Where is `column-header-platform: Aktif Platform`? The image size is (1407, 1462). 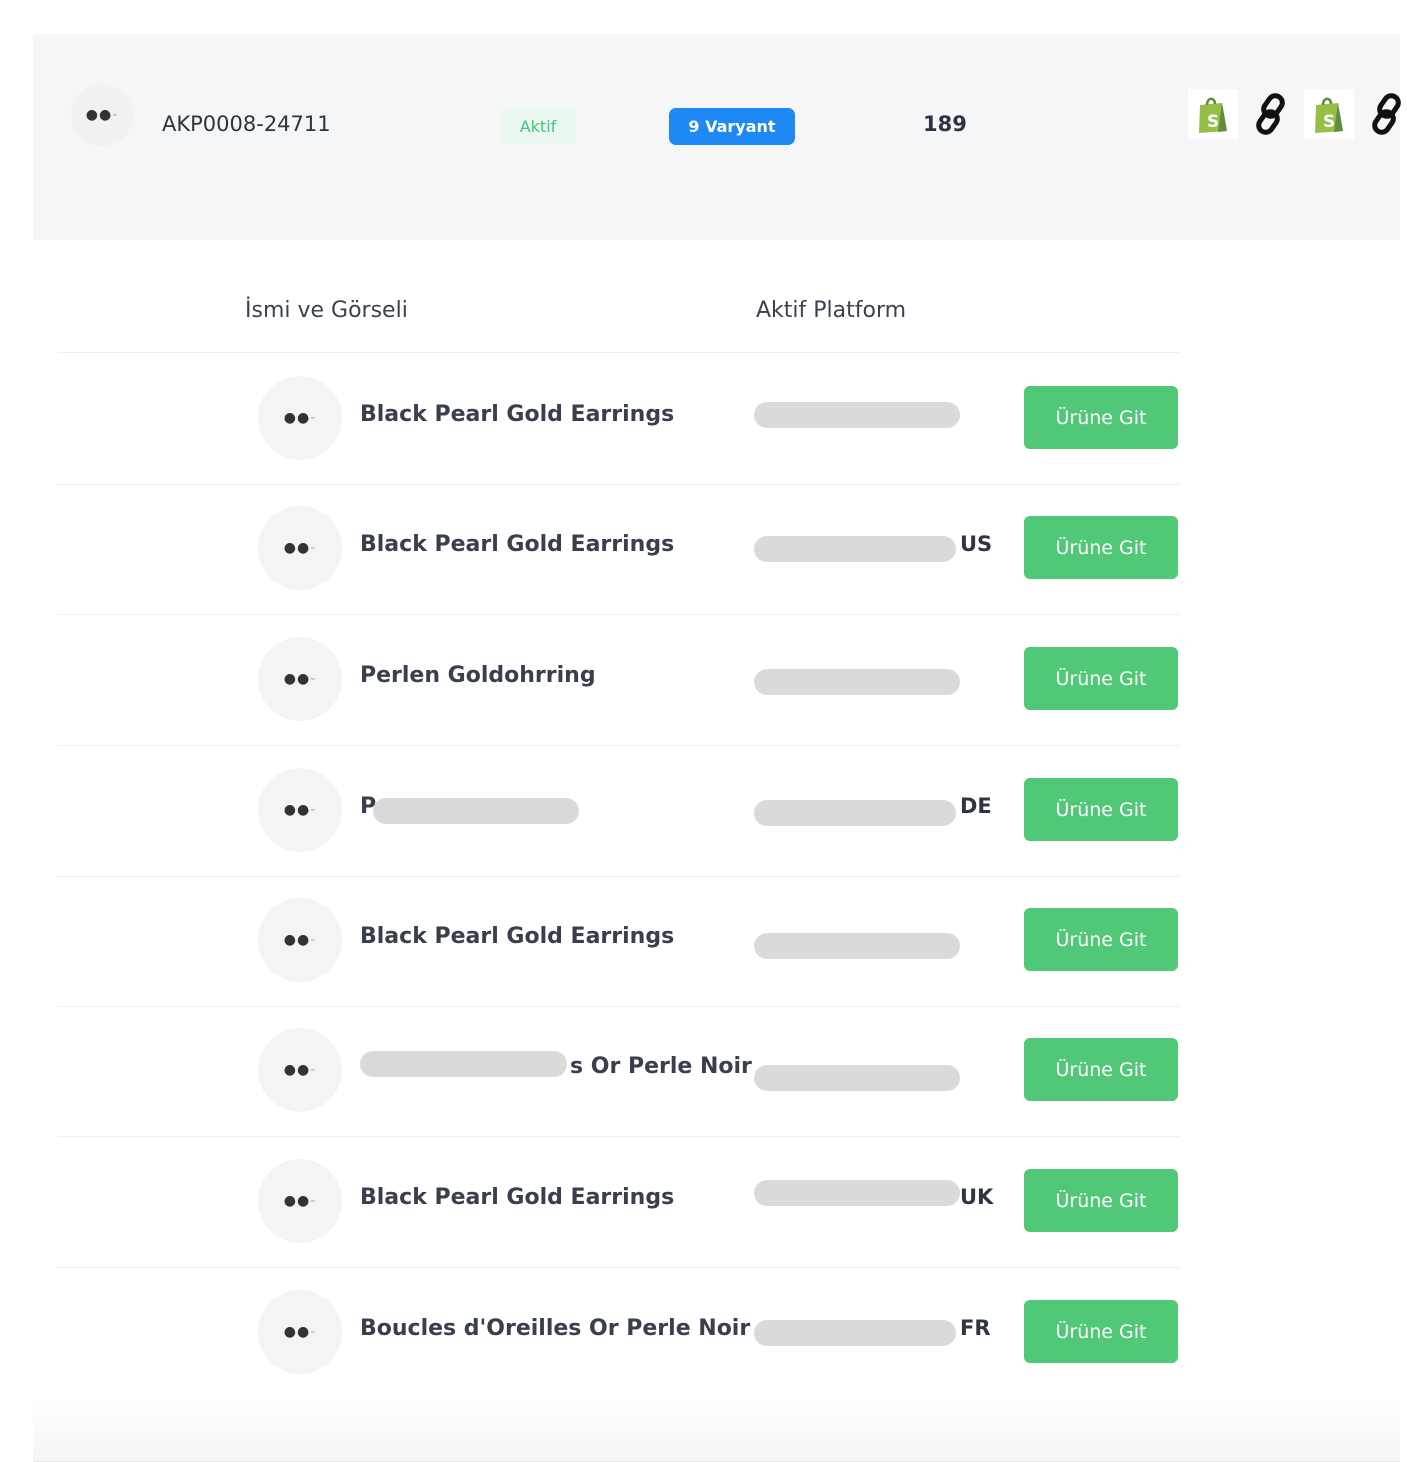
column-header-platform: Aktif Platform is located at coordinates (831, 310).